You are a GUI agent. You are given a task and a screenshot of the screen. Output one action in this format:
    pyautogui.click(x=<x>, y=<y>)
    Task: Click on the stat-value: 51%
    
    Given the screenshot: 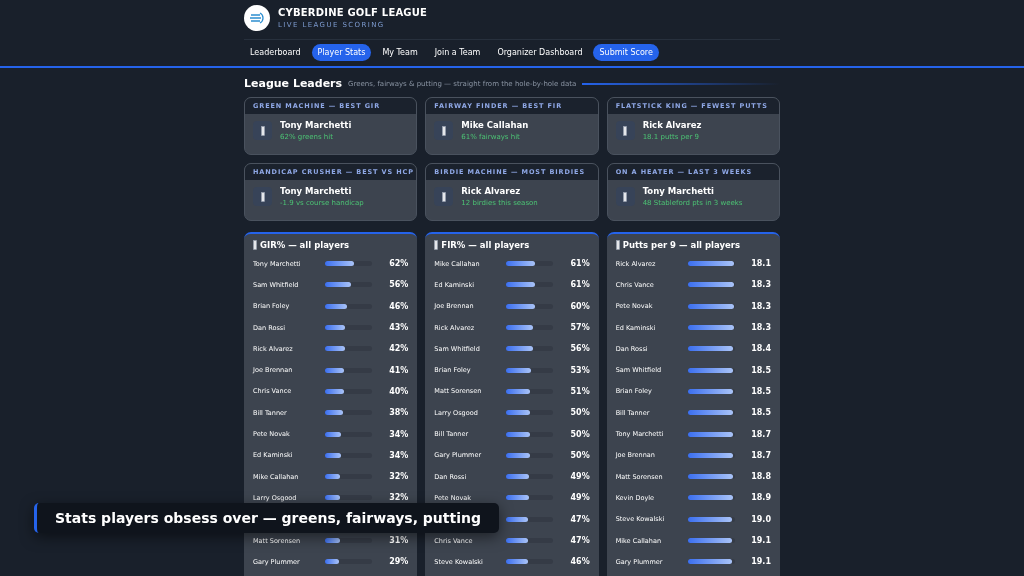 What is the action you would take?
    pyautogui.click(x=579, y=391)
    